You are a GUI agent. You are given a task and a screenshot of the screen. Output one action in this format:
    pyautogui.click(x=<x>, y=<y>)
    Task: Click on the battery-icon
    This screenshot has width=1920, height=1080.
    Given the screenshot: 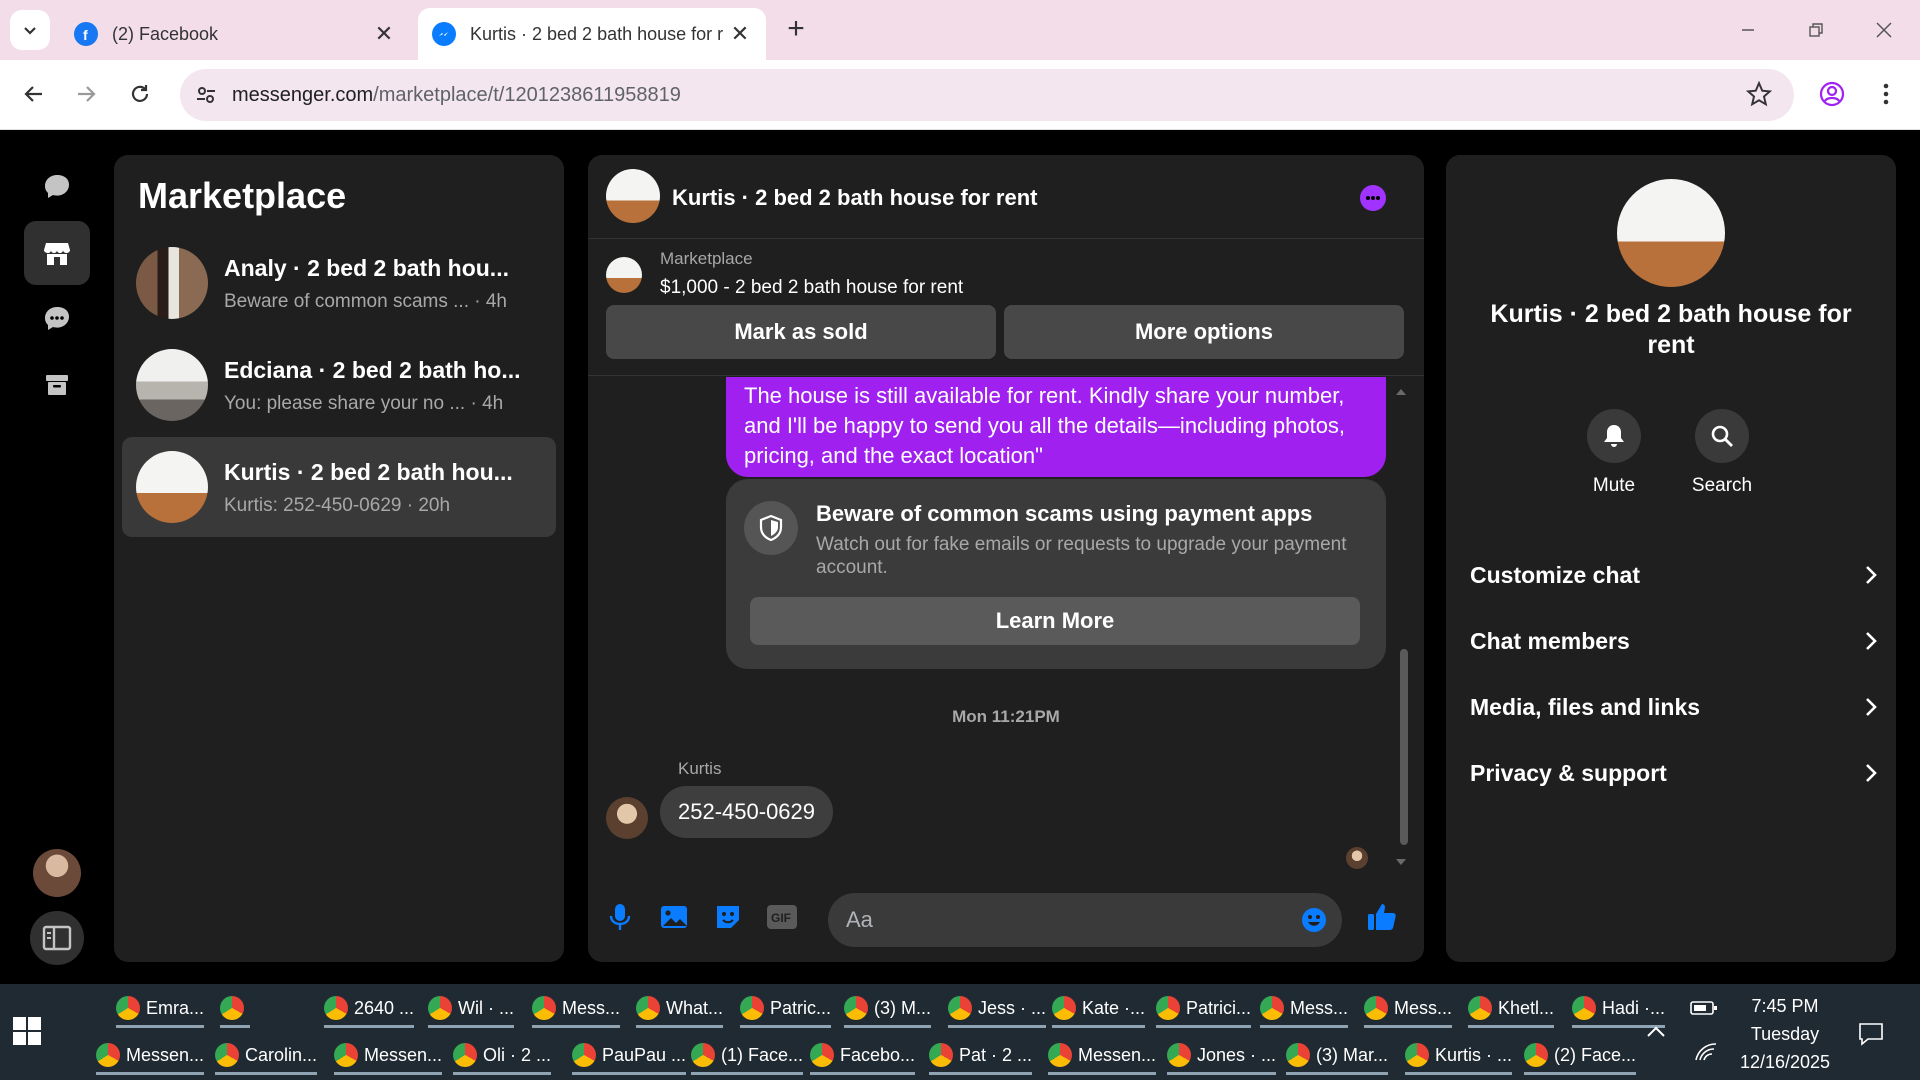 What is the action you would take?
    pyautogui.click(x=1704, y=1008)
    